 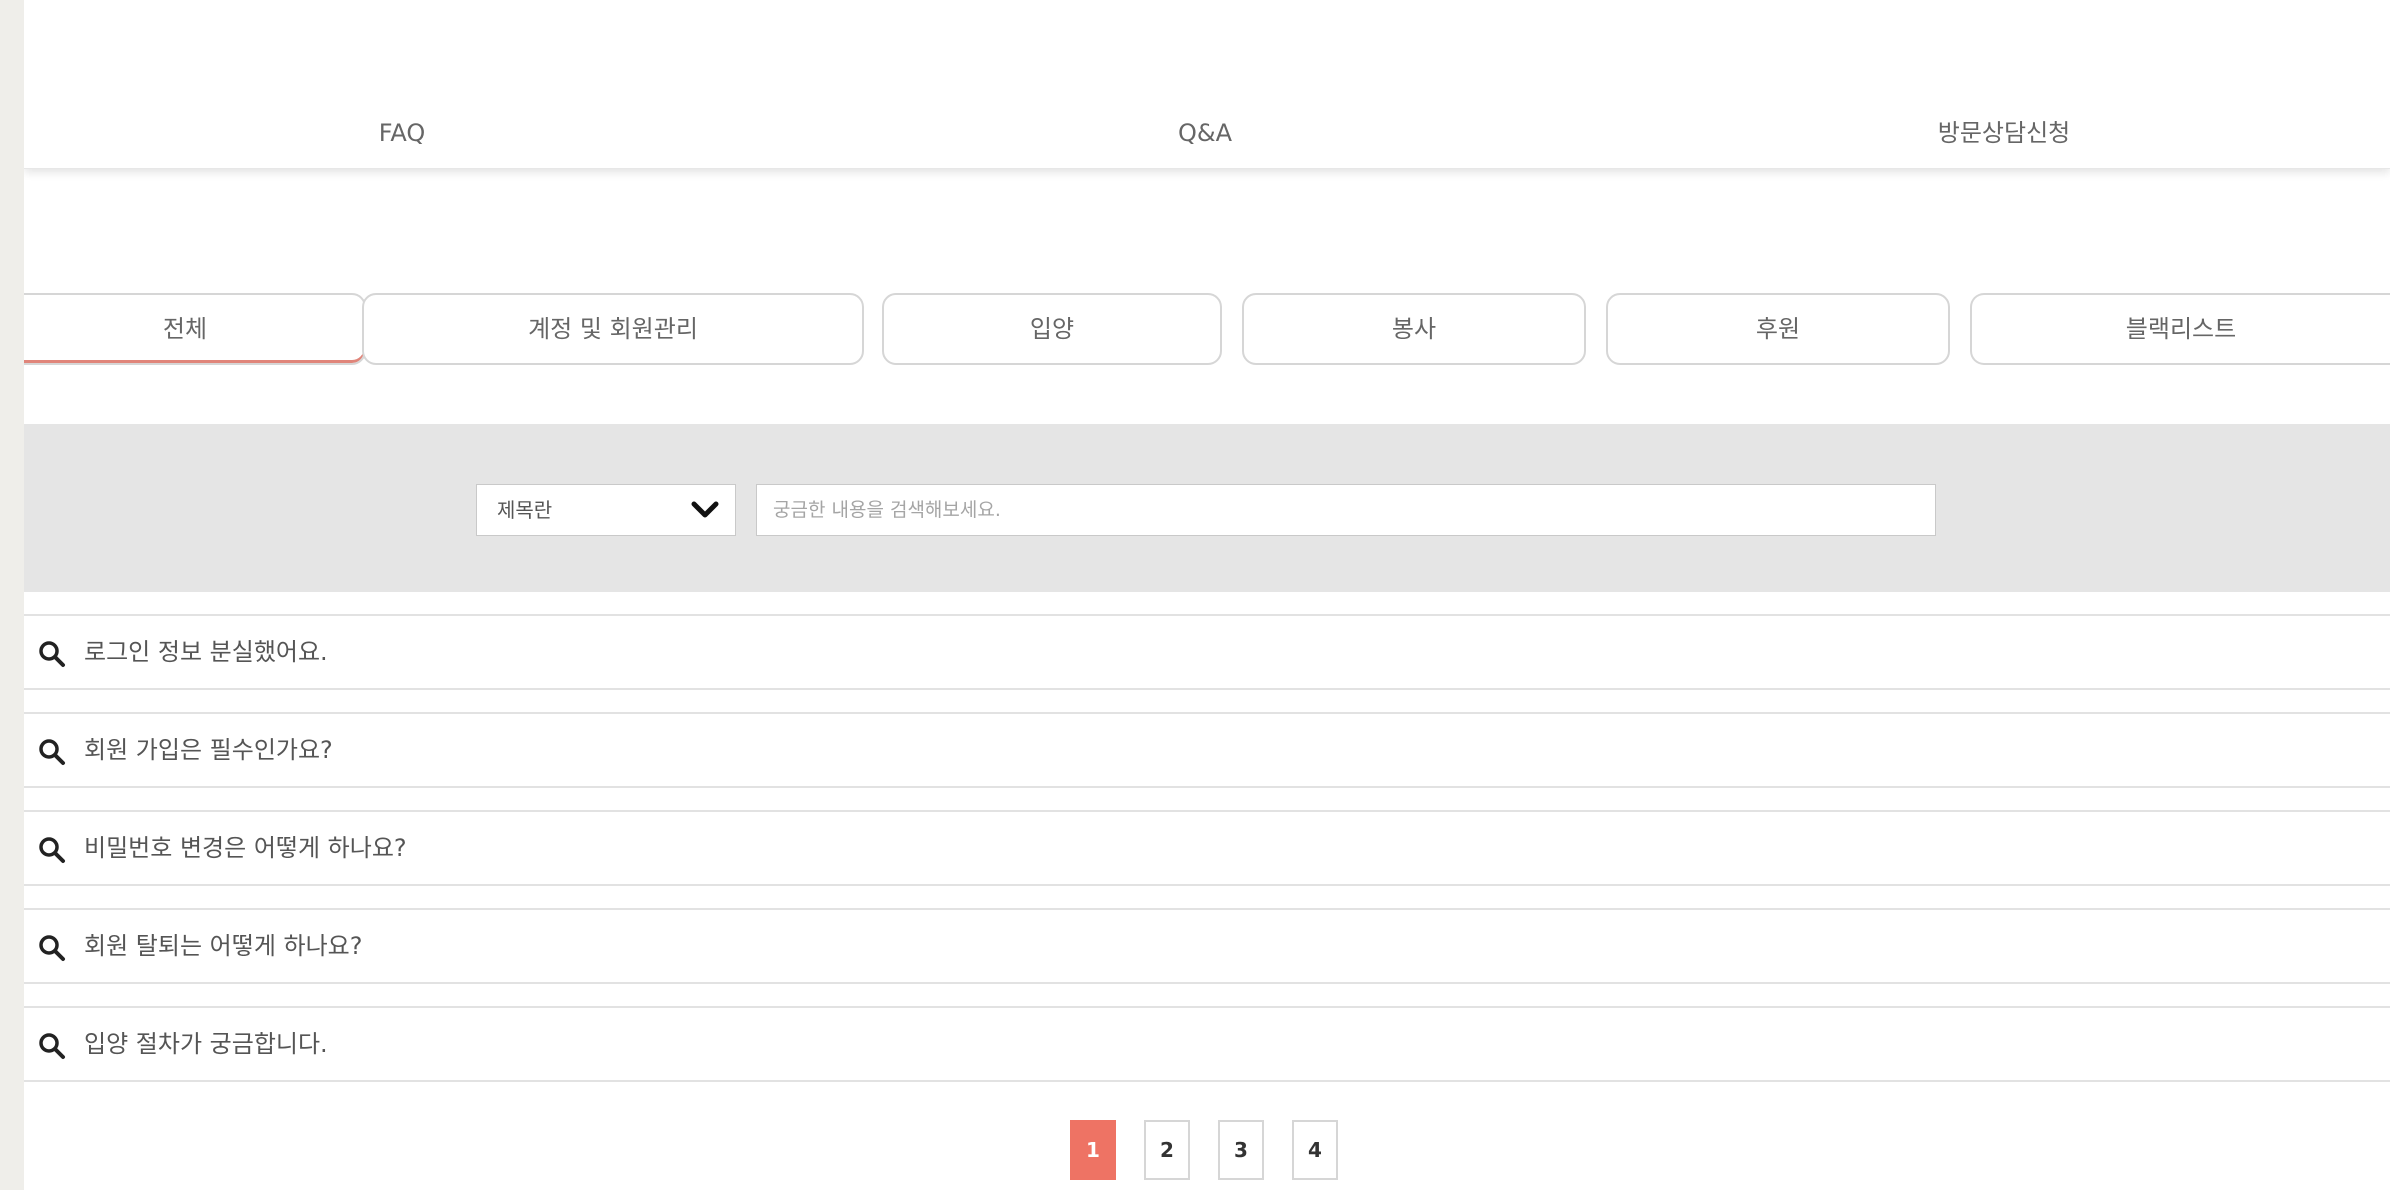 I want to click on search-input, so click(x=1346, y=510).